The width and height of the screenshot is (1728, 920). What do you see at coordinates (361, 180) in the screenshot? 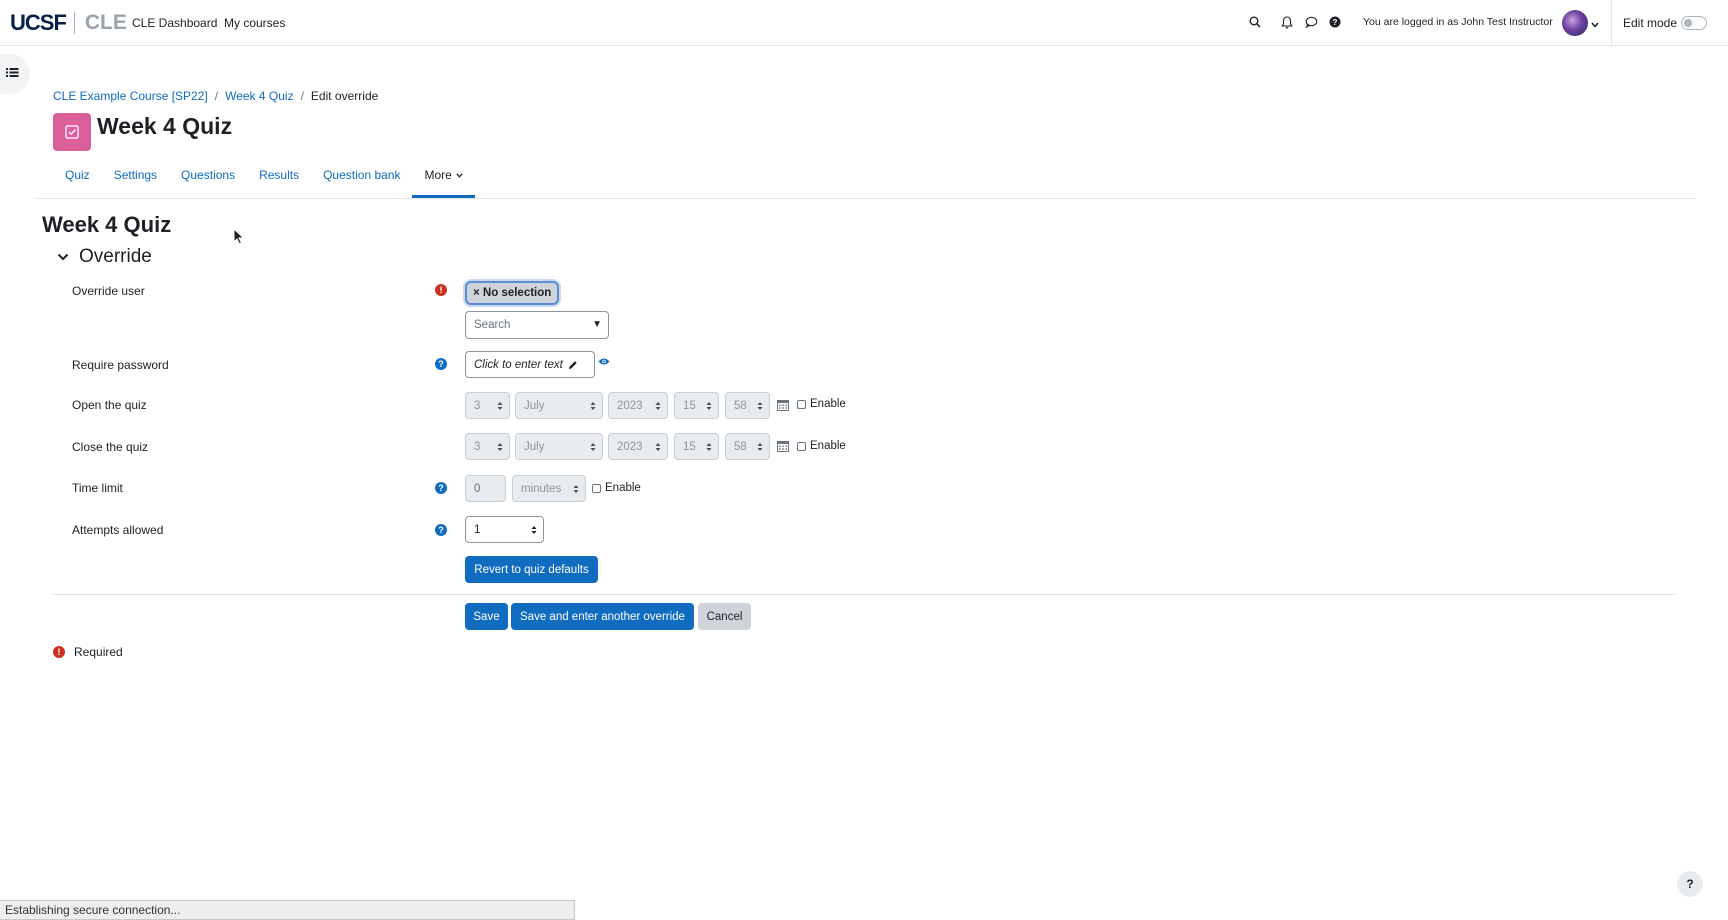
I see `tab-question-bank: Question bank` at bounding box center [361, 180].